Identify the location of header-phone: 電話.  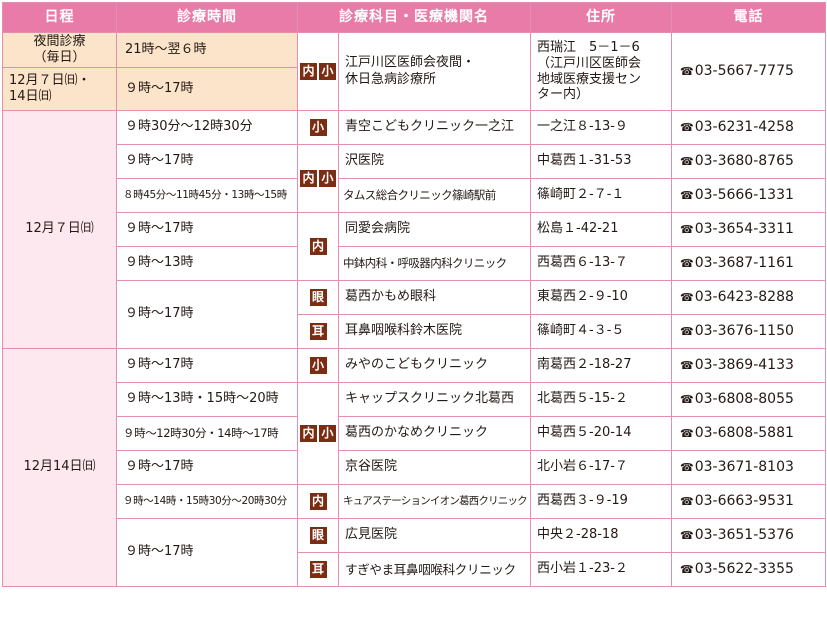
(748, 17).